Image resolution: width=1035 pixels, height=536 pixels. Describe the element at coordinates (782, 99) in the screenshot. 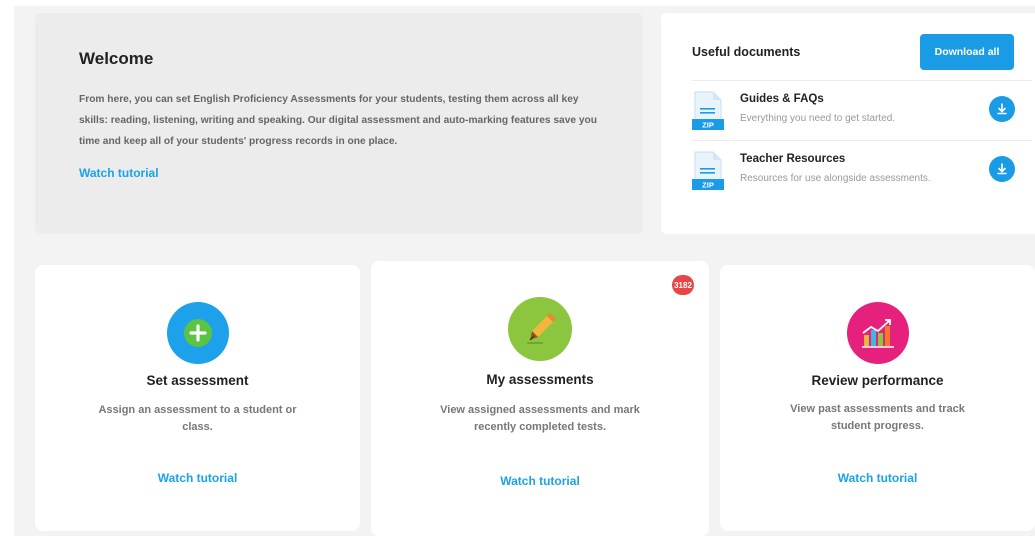

I see `document-title: Guides & FAQs` at that location.